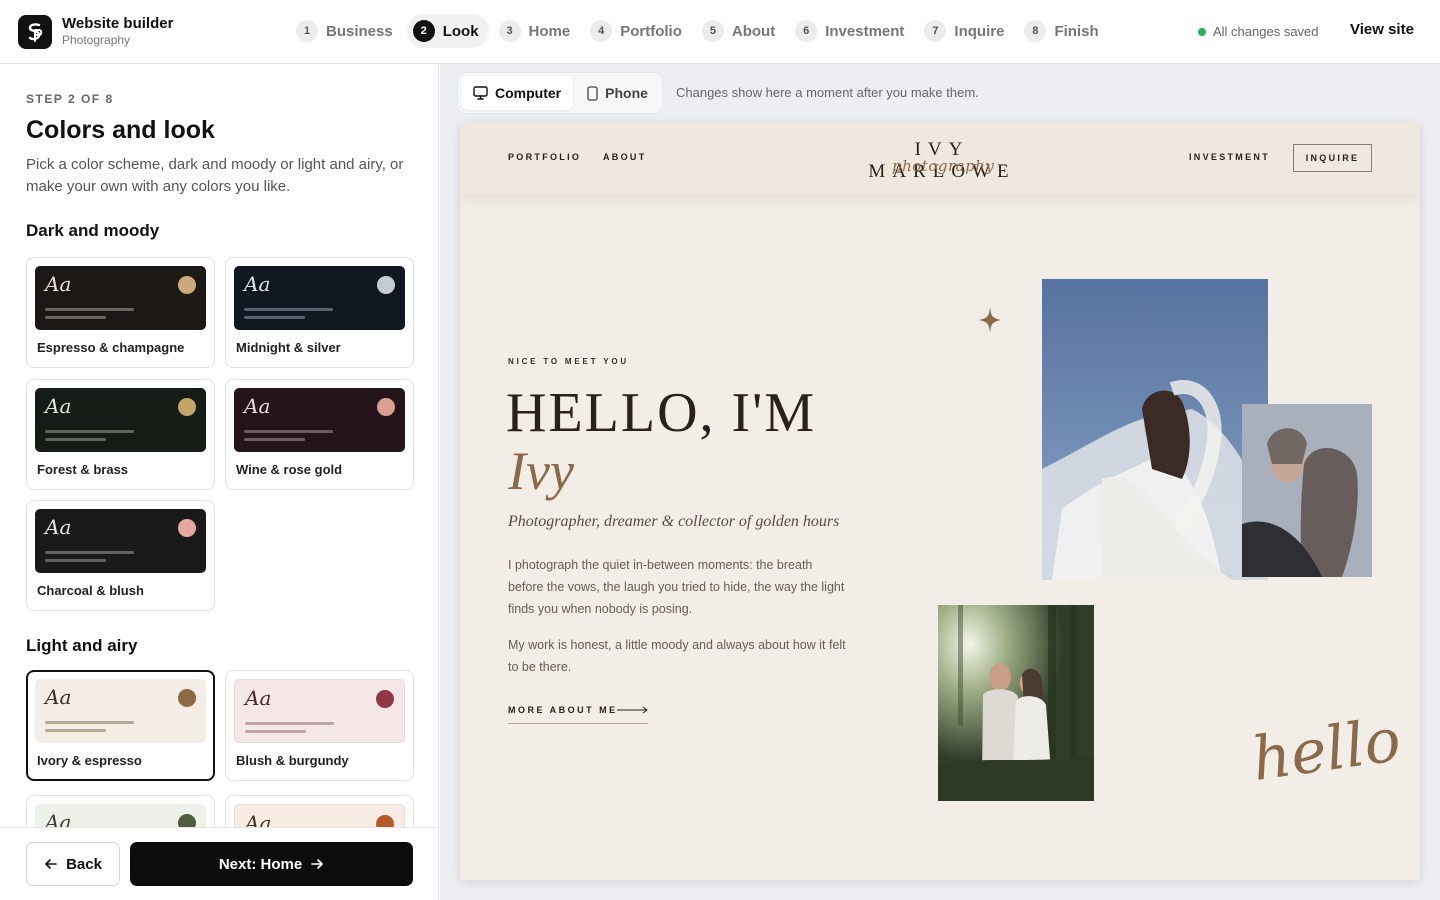 This screenshot has width=1440, height=900. Describe the element at coordinates (111, 347) in the screenshot. I see `theme-name: Espresso & champagne` at that location.